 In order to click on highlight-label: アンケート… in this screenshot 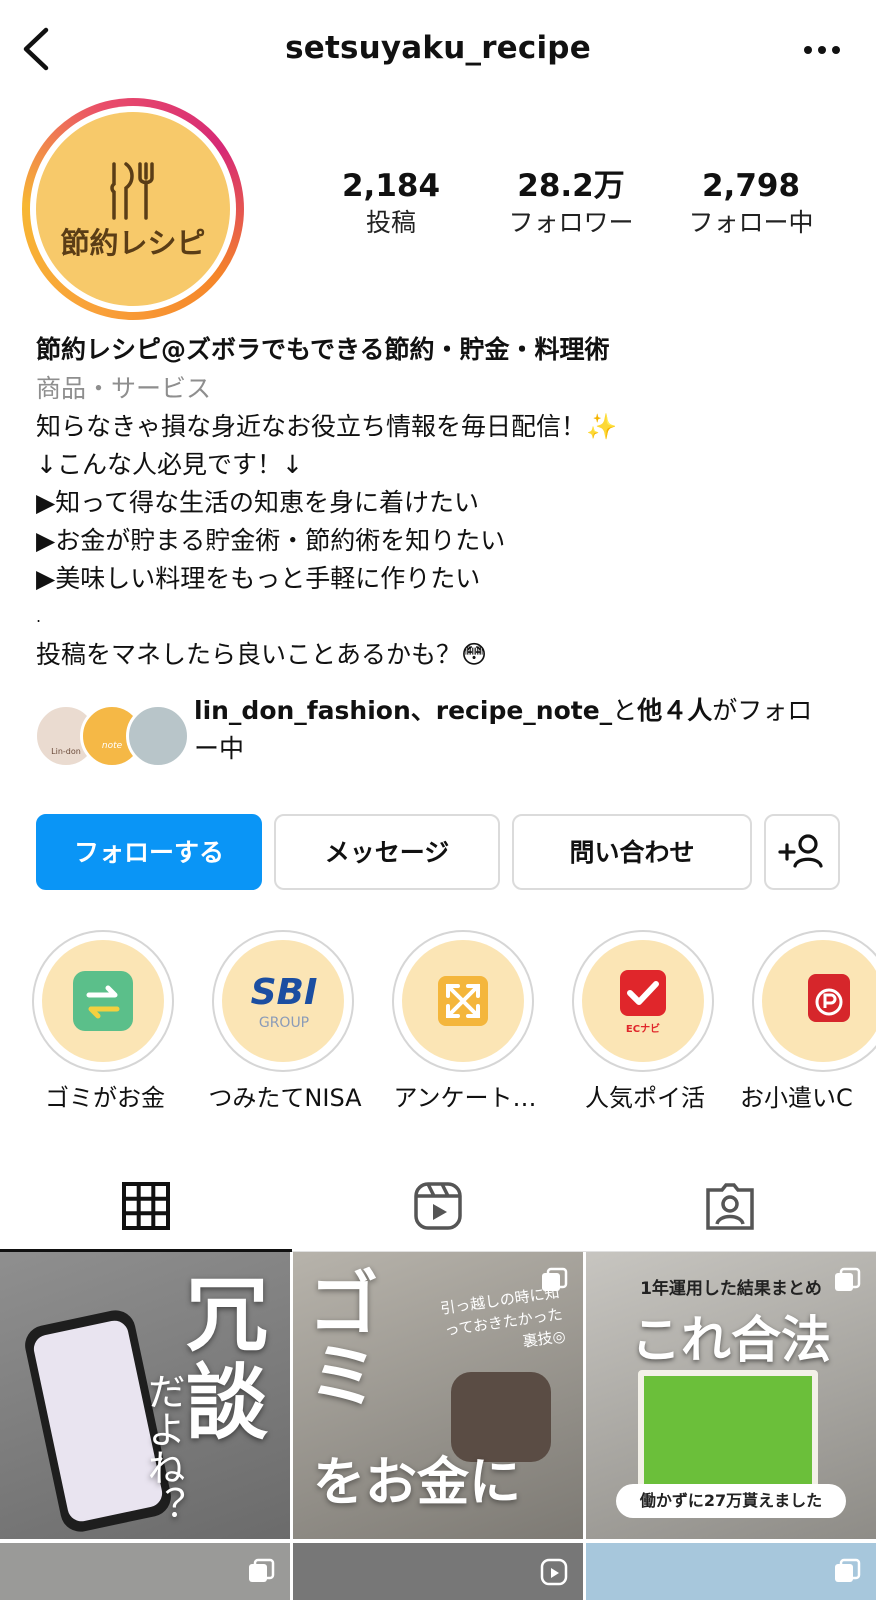, I will do `click(465, 1098)`.